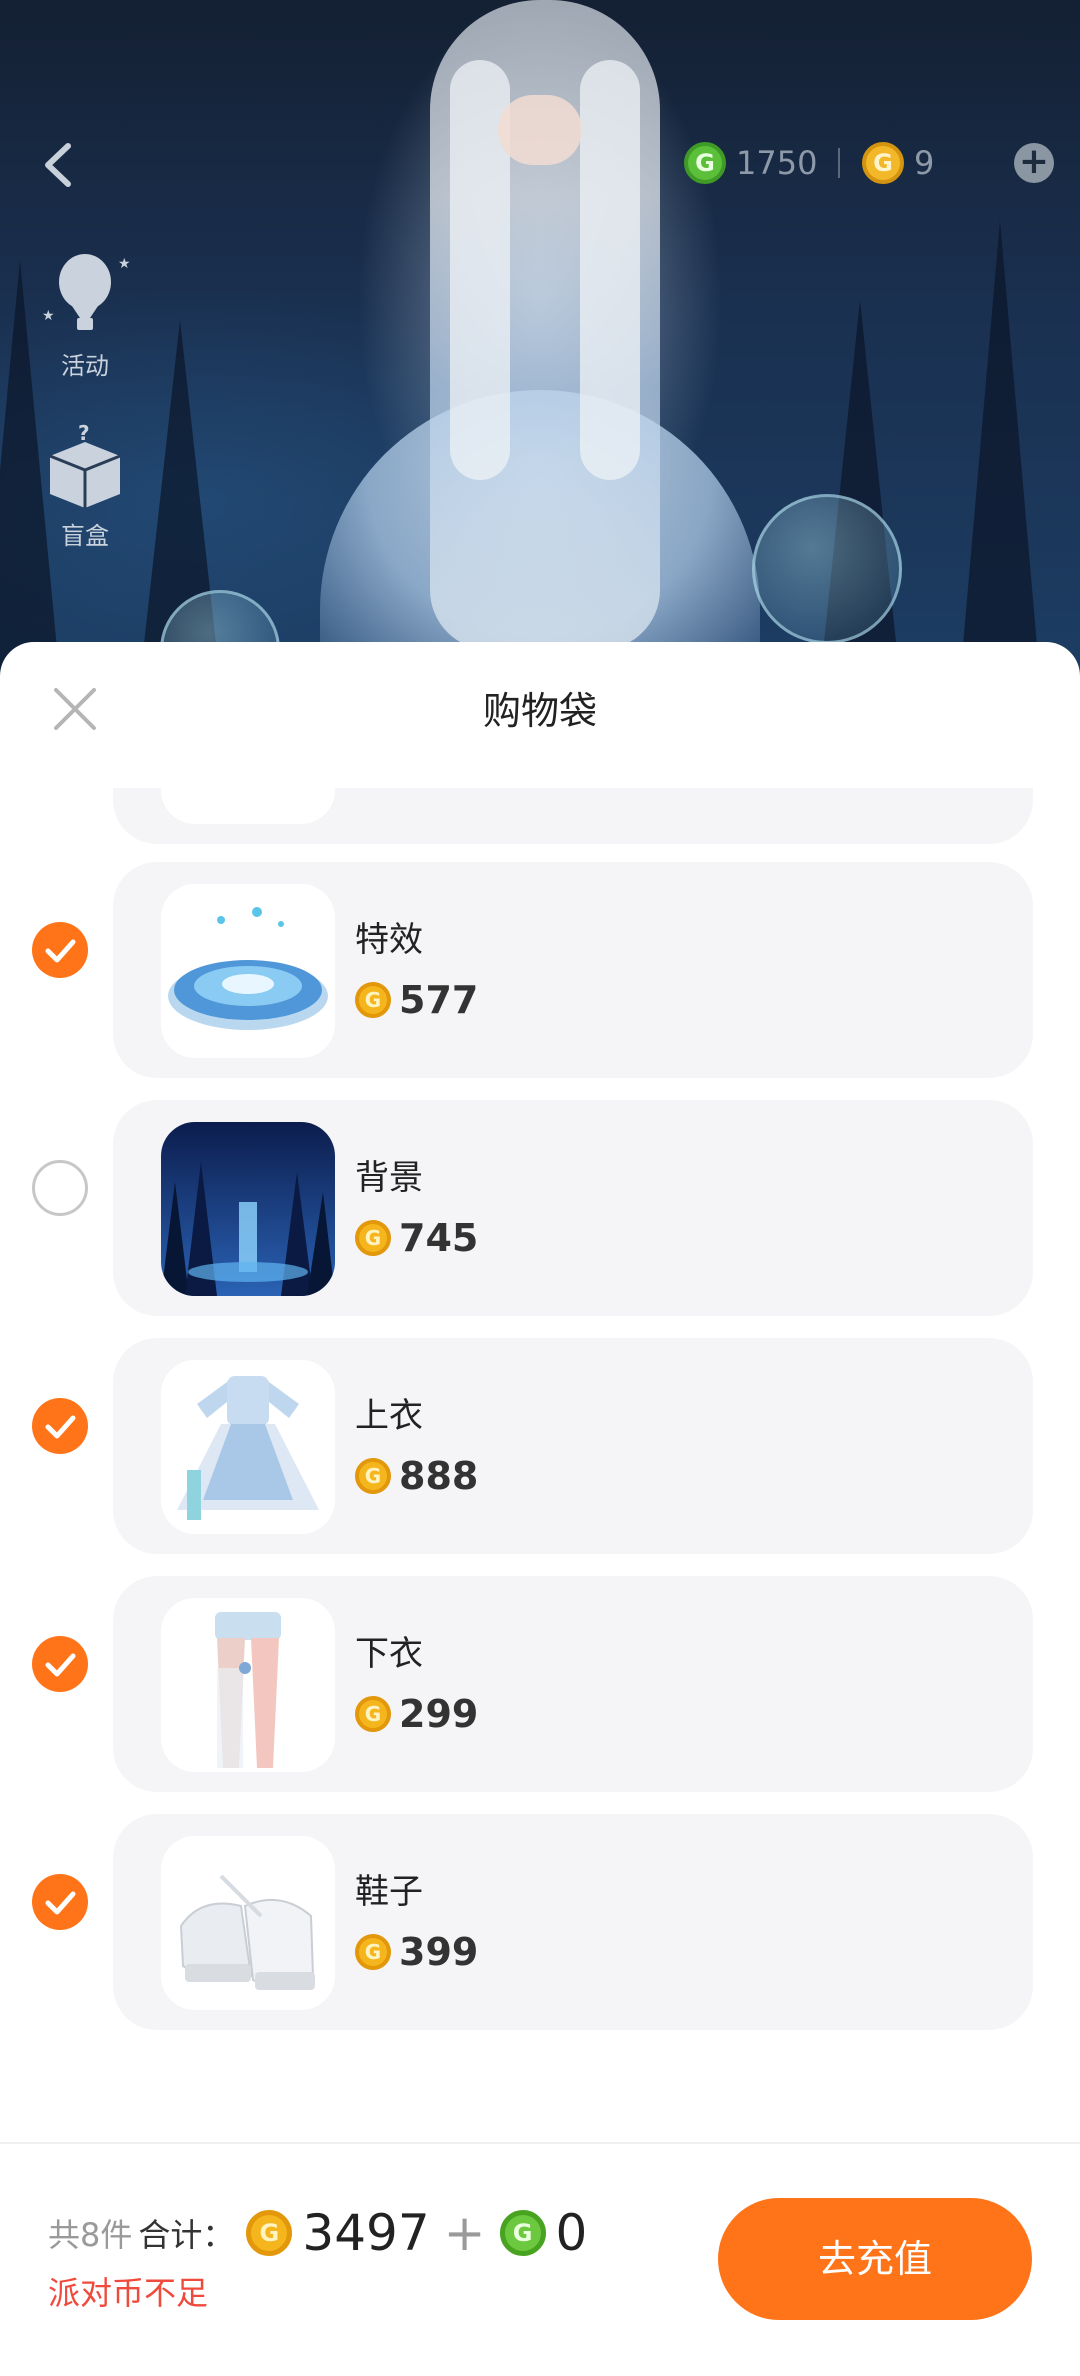 This screenshot has width=1080, height=2376. What do you see at coordinates (366, 2233) in the screenshot?
I see `gold-total: 3497` at bounding box center [366, 2233].